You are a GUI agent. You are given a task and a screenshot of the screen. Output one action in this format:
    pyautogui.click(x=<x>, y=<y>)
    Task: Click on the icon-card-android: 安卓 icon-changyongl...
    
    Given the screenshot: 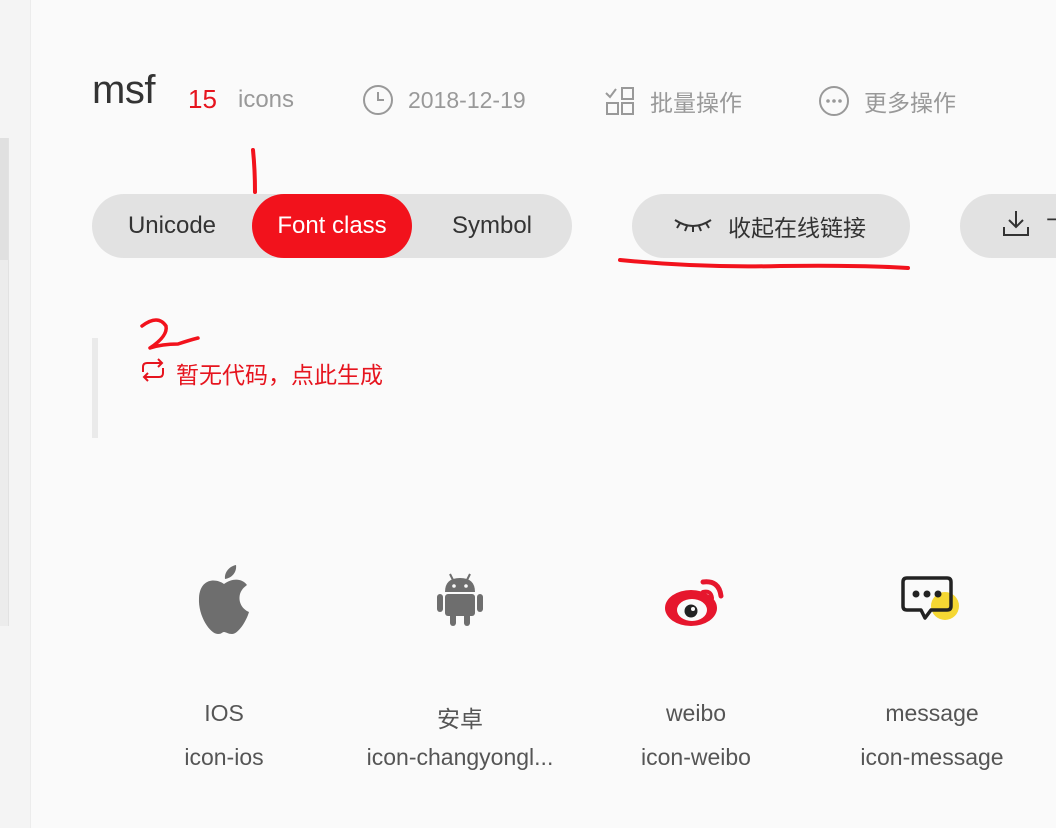 What is the action you would take?
    pyautogui.click(x=460, y=665)
    